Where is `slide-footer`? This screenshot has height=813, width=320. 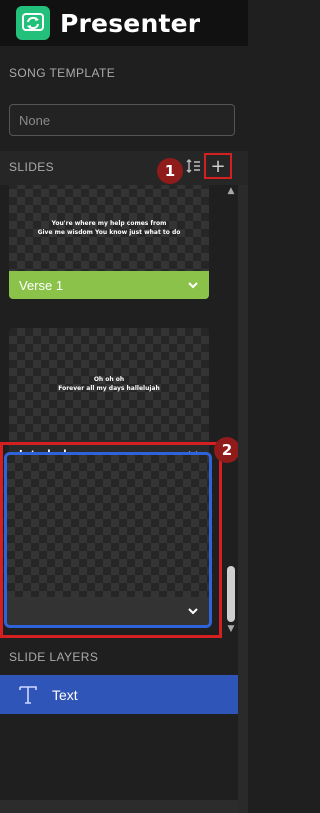 slide-footer is located at coordinates (108, 611).